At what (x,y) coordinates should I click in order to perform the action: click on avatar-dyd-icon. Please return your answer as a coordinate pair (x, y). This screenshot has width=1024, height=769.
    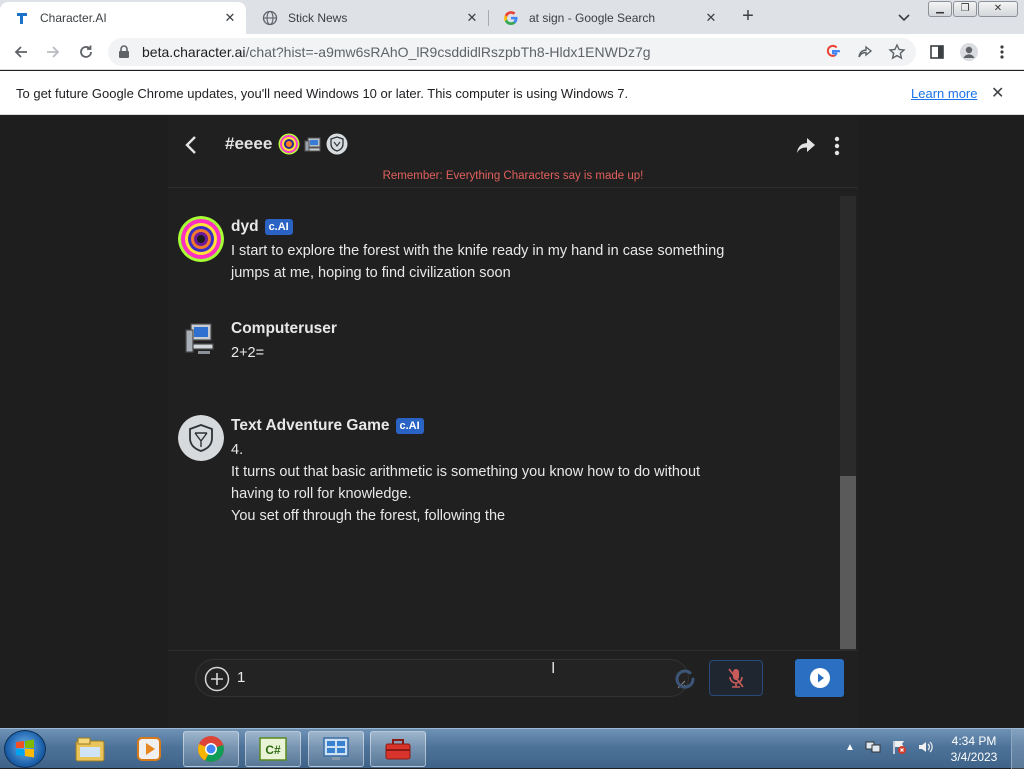
    Looking at the image, I should click on (201, 239).